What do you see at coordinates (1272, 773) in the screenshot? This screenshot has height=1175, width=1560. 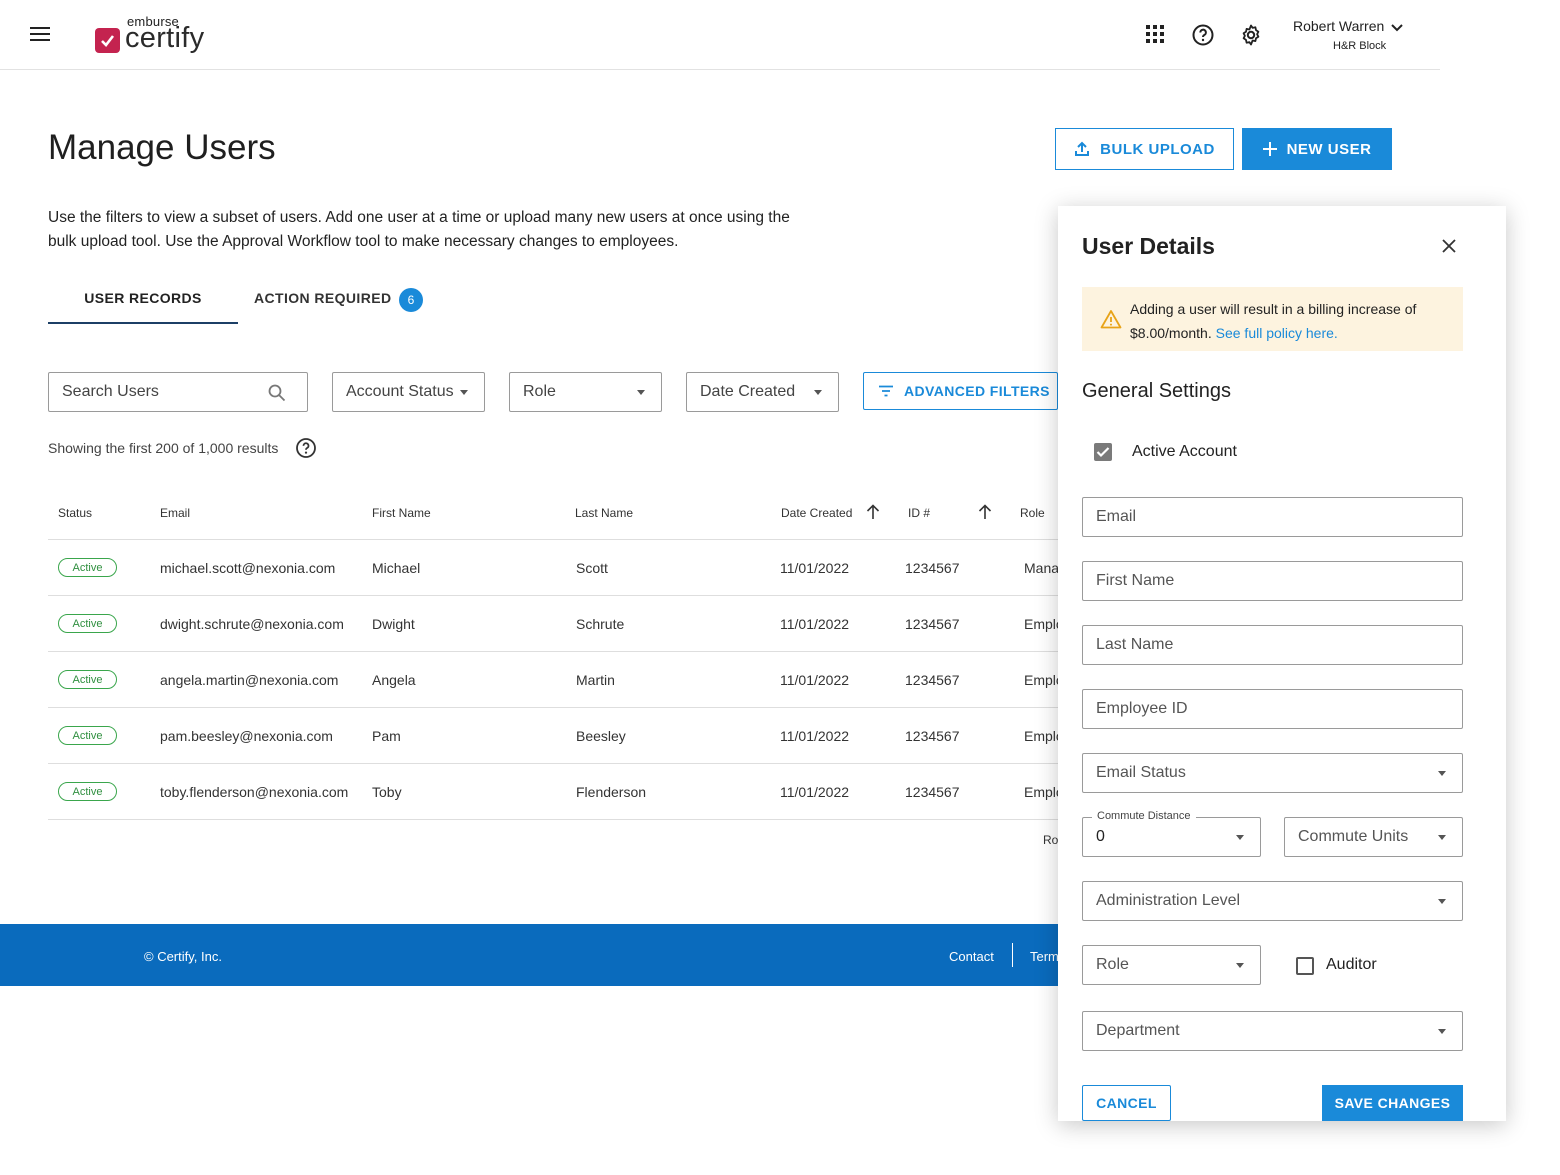 I see `email-status-select: Email Status` at bounding box center [1272, 773].